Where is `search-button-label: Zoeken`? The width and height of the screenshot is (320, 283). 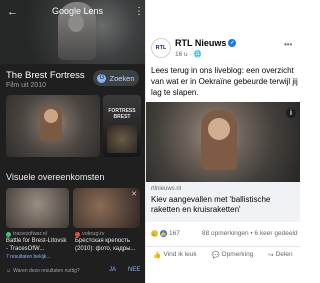
search-button-label: Zoeken is located at coordinates (122, 78).